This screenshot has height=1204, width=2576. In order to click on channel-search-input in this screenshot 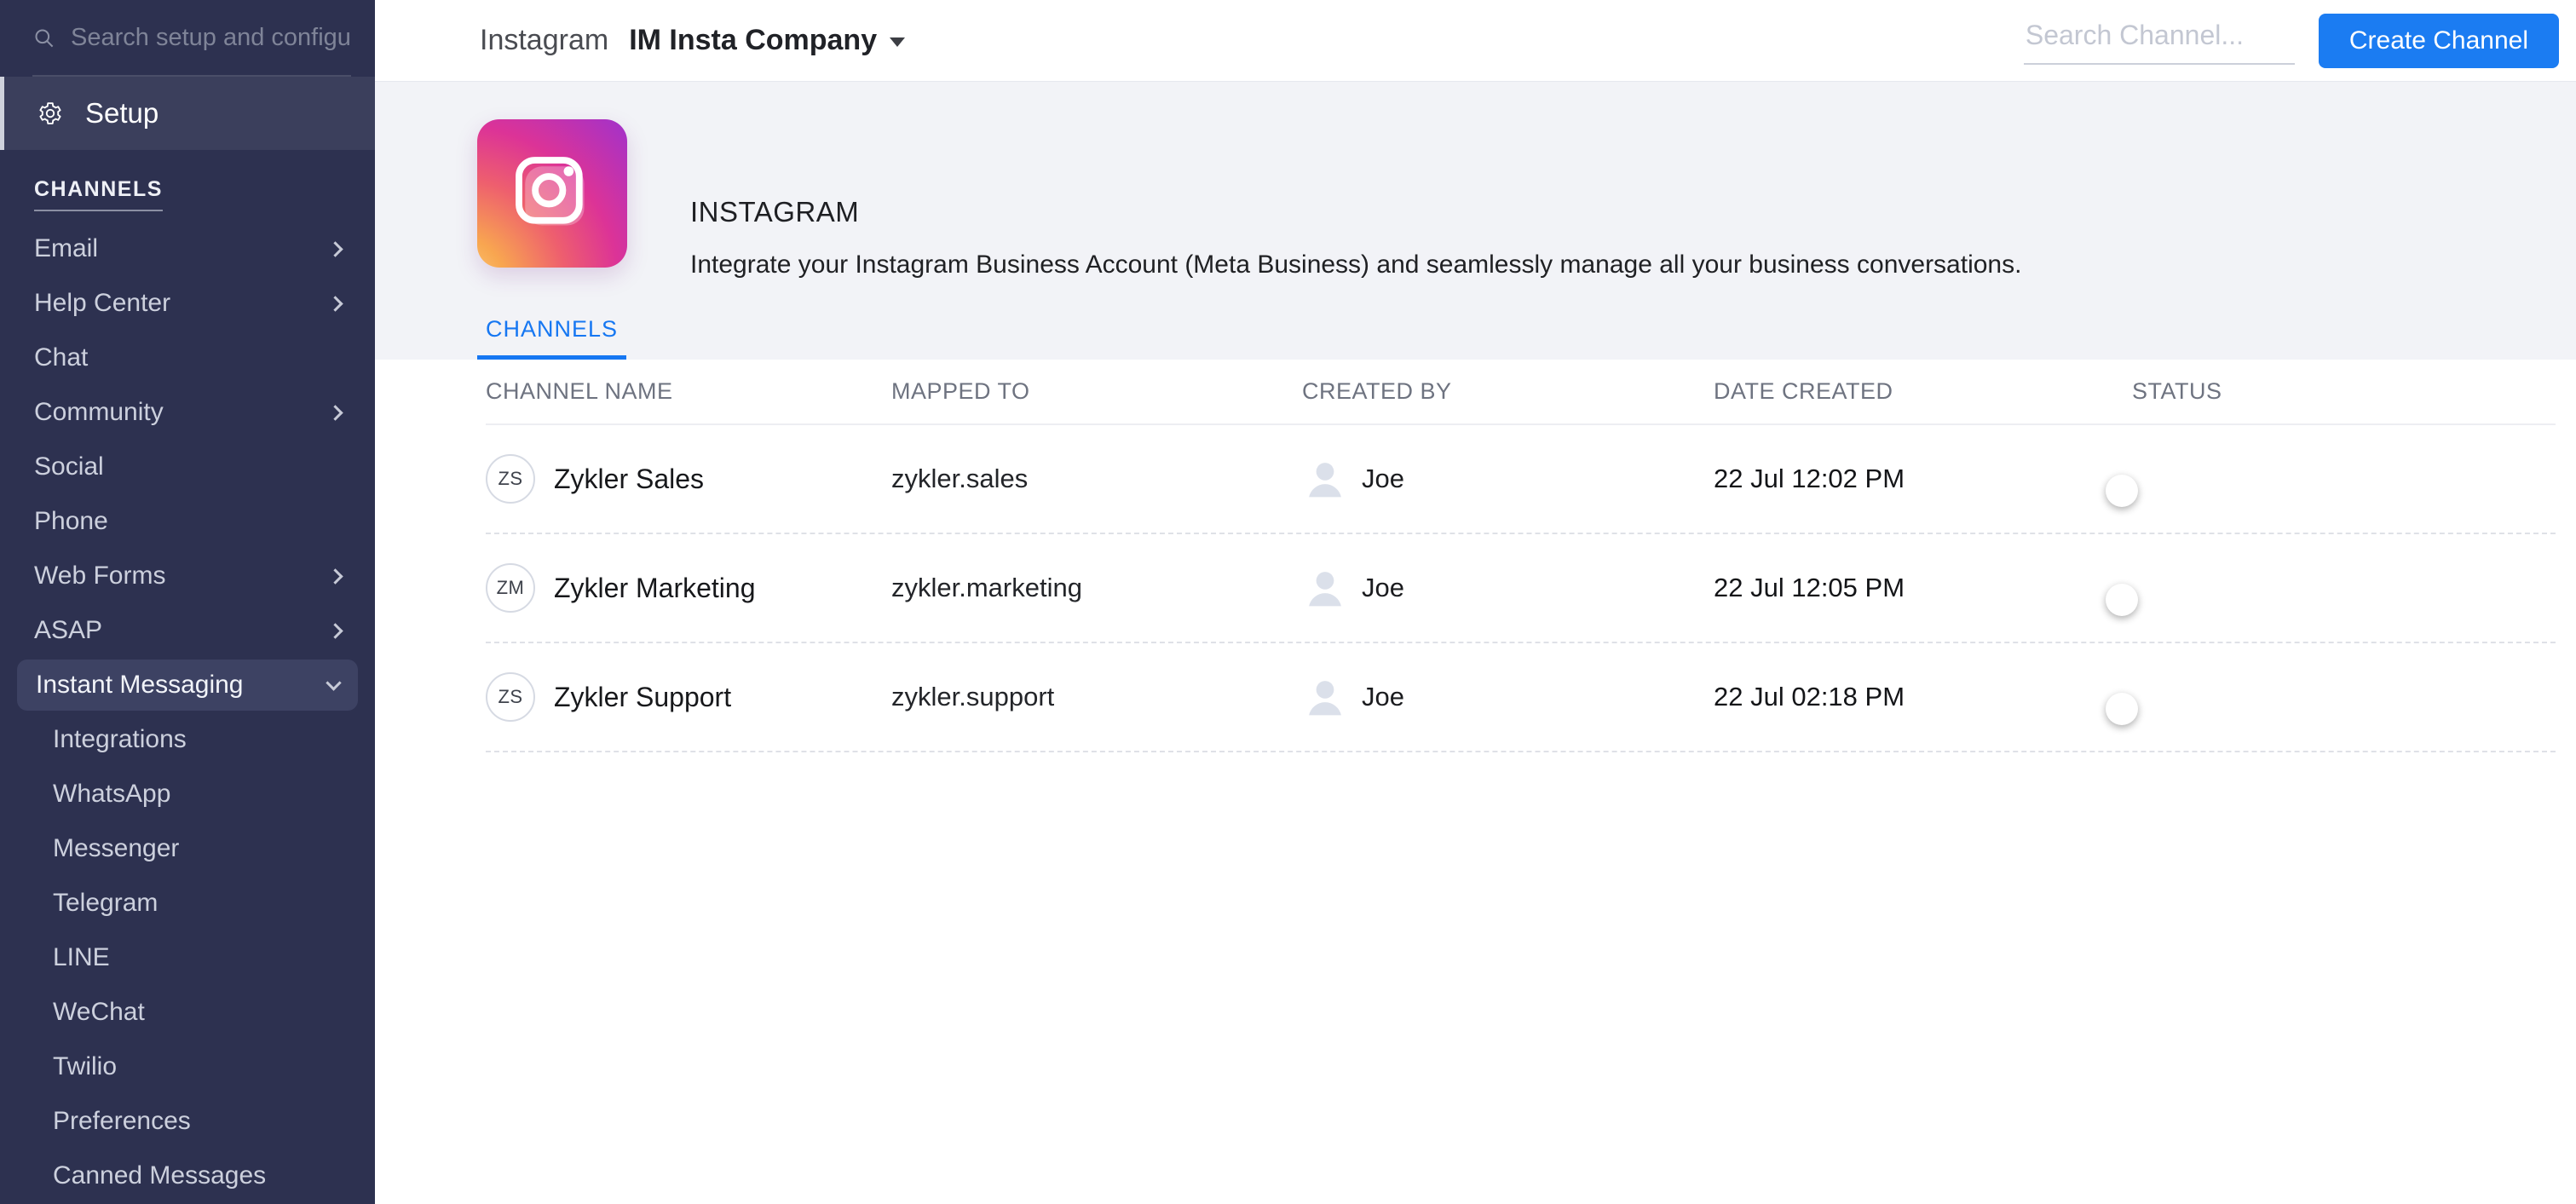, I will do `click(2159, 40)`.